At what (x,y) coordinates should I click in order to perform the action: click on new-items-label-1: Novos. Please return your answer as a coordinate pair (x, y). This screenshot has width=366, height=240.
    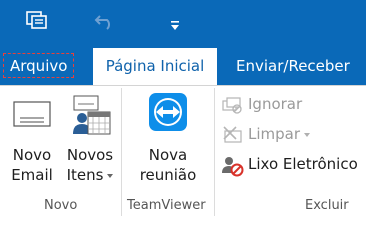
    Looking at the image, I should click on (90, 155).